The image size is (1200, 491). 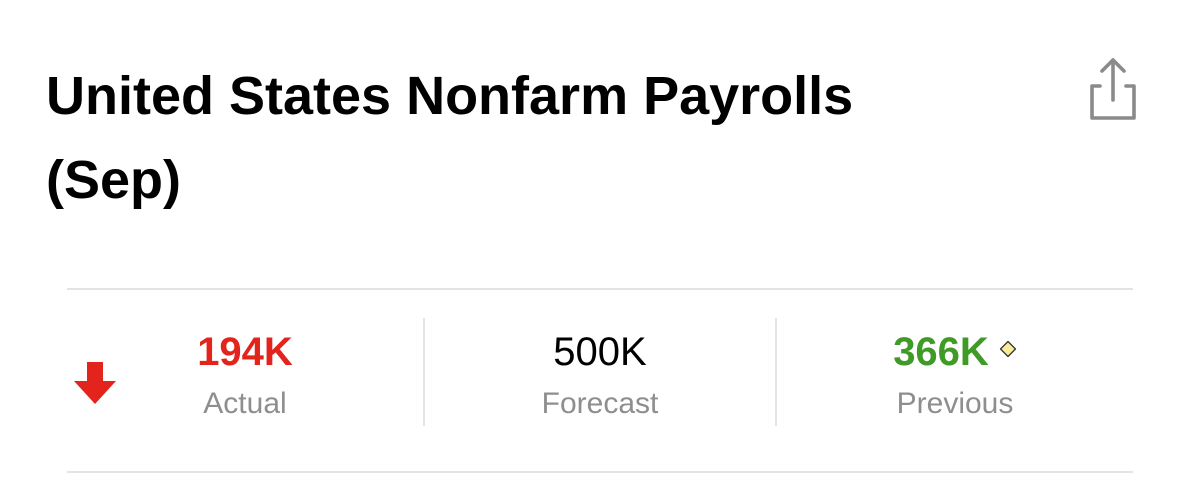 What do you see at coordinates (245, 403) in the screenshot?
I see `actual-label: Actual` at bounding box center [245, 403].